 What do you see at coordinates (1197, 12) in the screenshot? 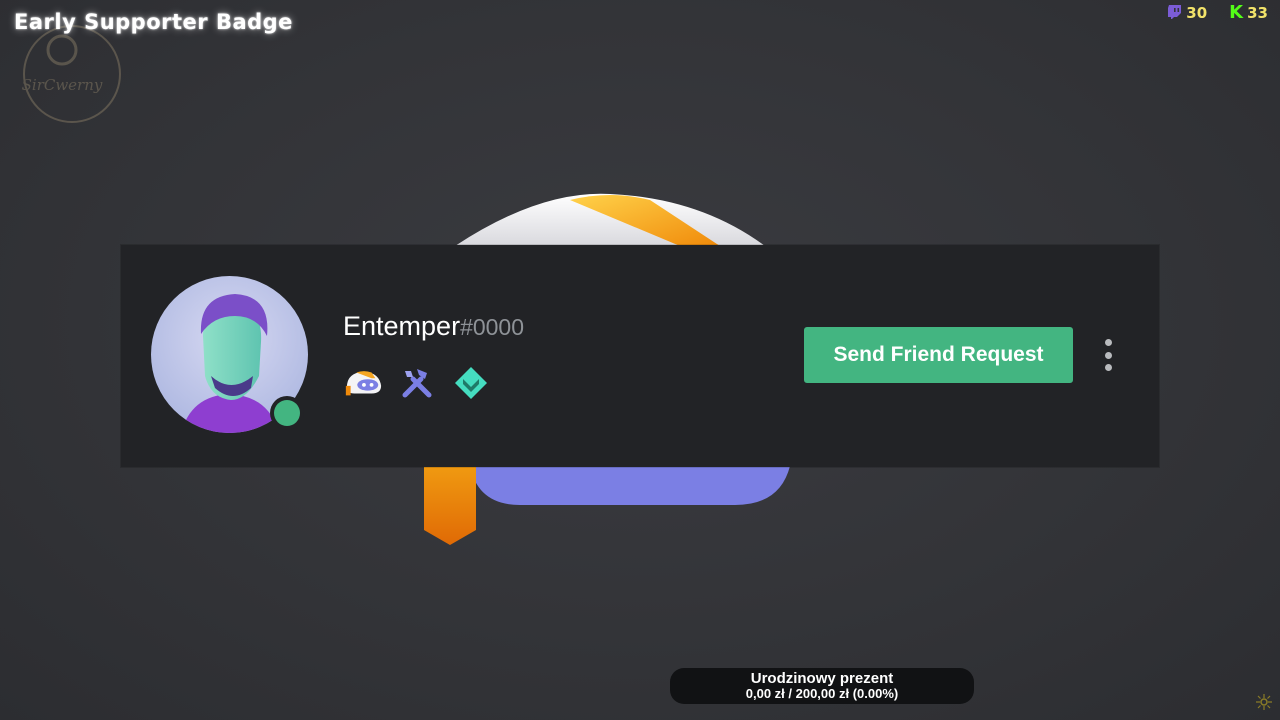
I see `twitch-viewer-count: 30` at bounding box center [1197, 12].